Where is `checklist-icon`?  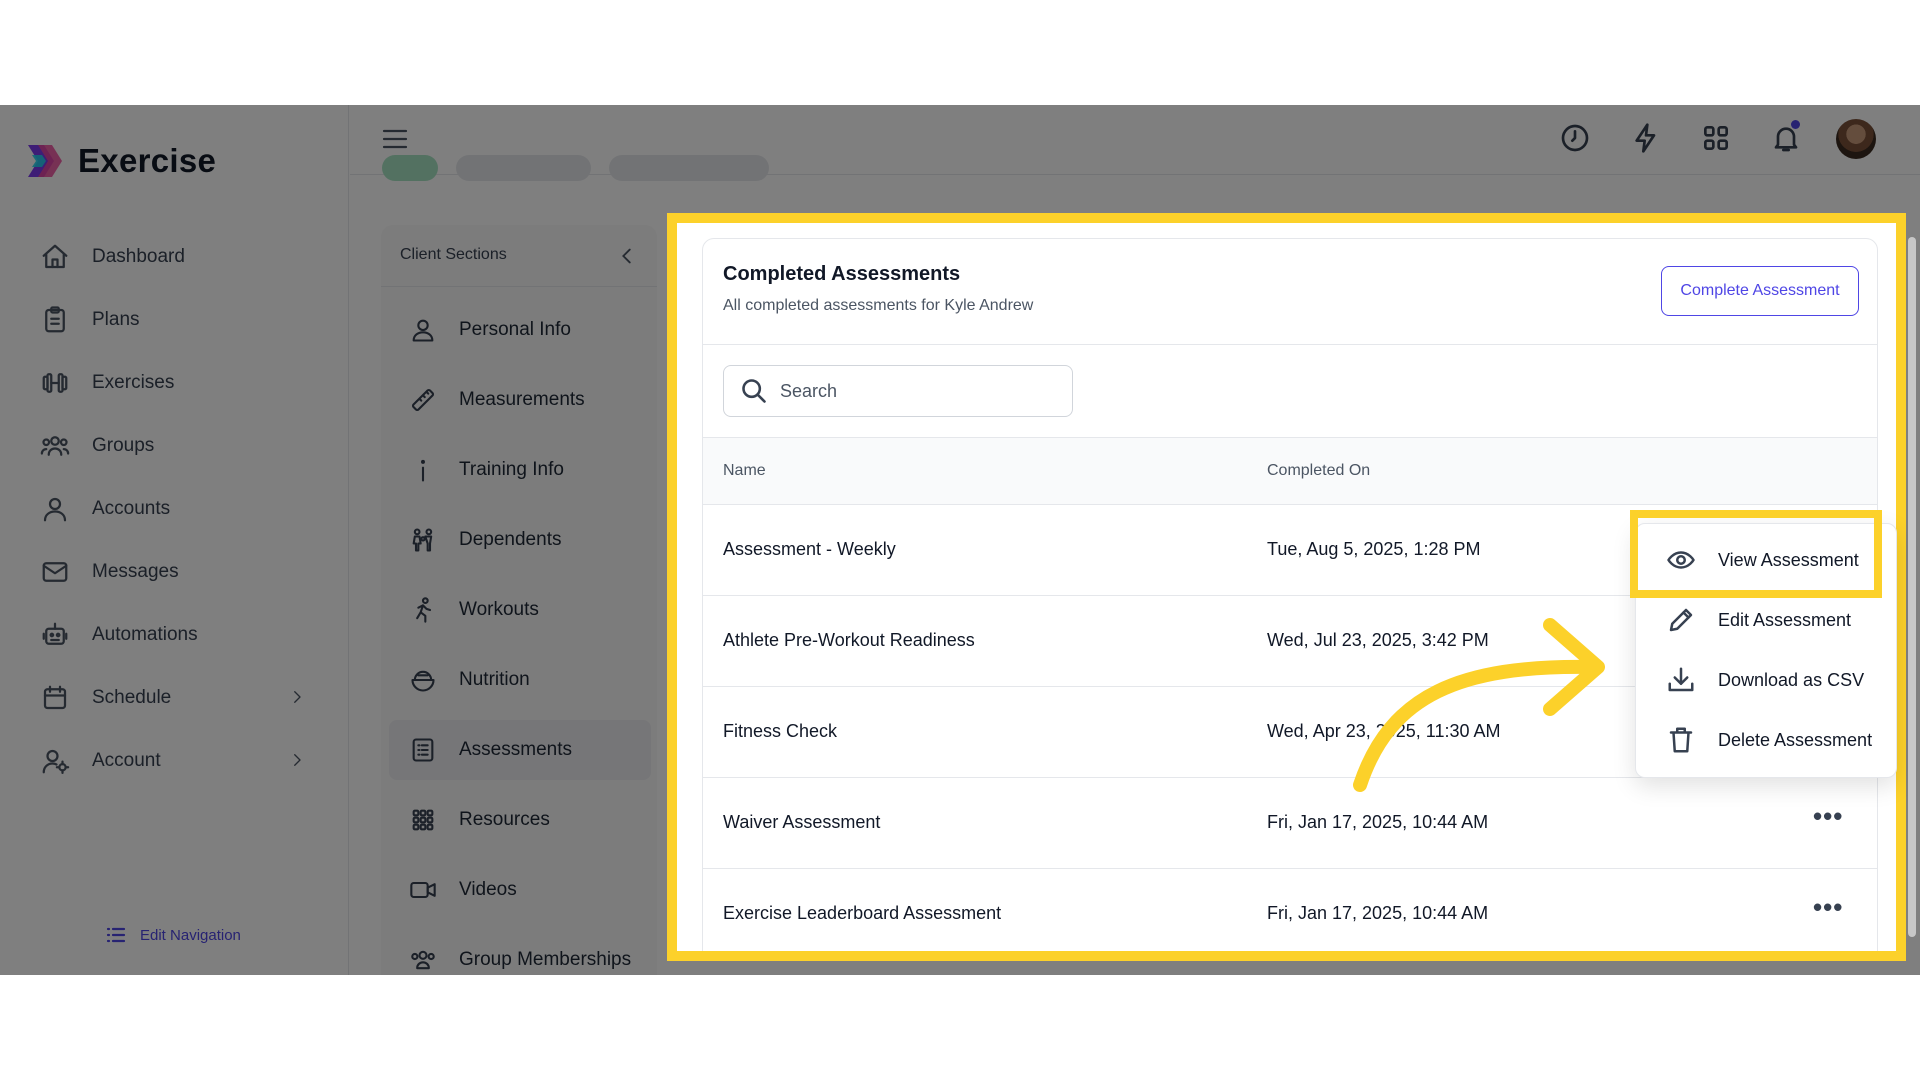 checklist-icon is located at coordinates (423, 750).